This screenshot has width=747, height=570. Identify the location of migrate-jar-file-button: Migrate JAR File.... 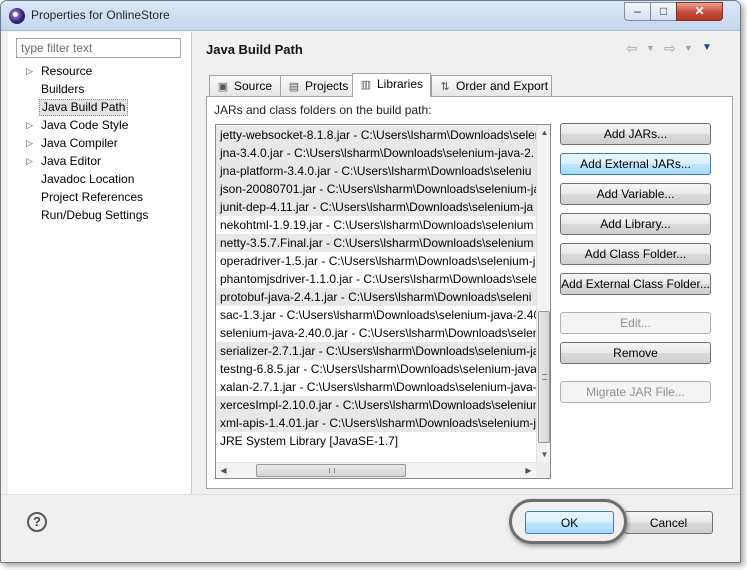
(635, 392).